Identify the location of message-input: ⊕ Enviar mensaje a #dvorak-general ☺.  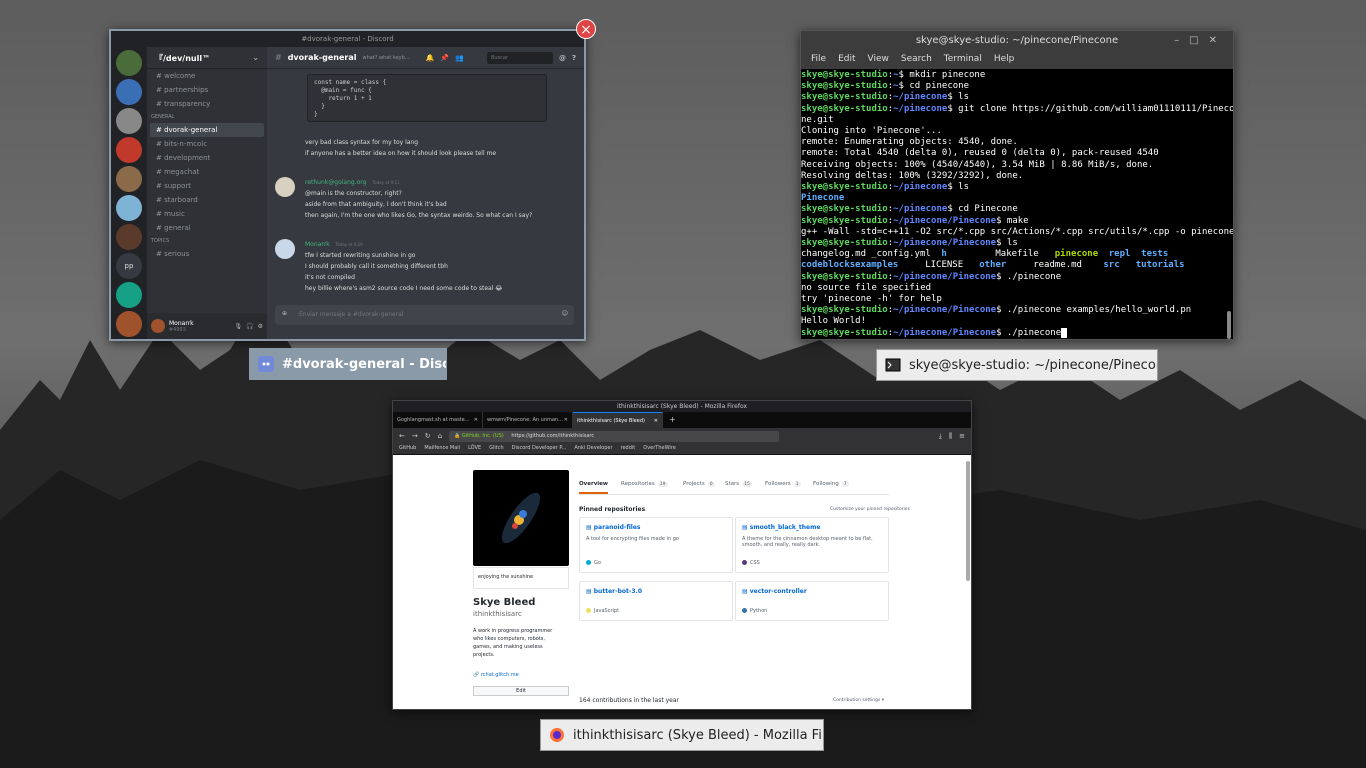
(424, 315).